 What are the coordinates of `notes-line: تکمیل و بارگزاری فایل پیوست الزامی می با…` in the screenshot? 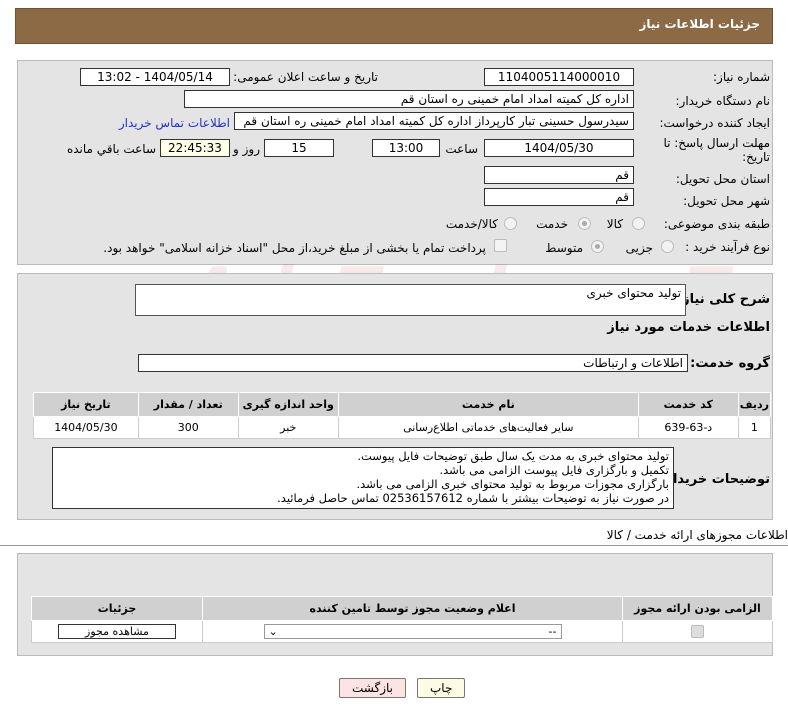 It's located at (554, 470).